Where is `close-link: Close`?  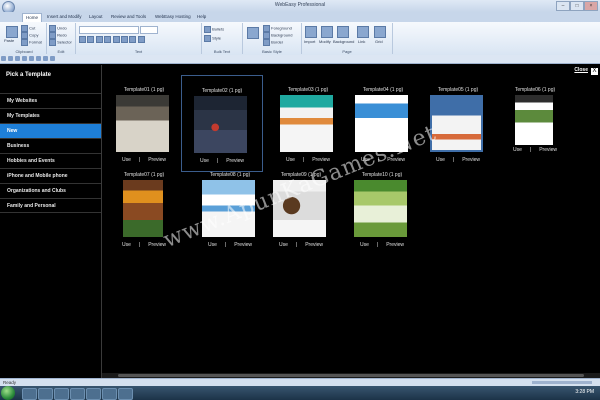 close-link: Close is located at coordinates (581, 70).